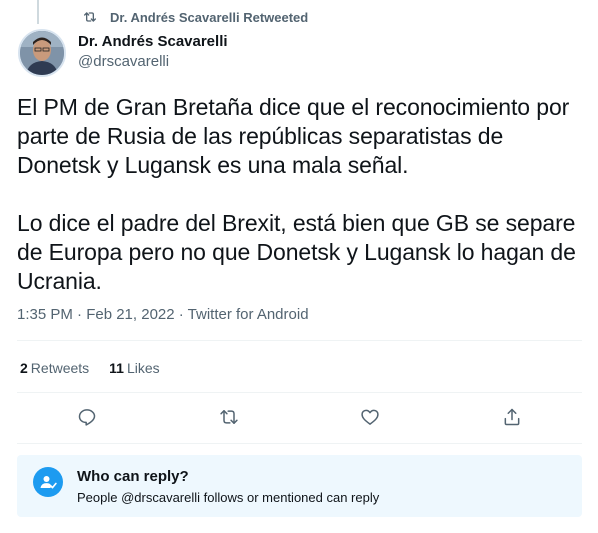 The image size is (598, 533). What do you see at coordinates (38, 12) in the screenshot?
I see `thread-connector-line` at bounding box center [38, 12].